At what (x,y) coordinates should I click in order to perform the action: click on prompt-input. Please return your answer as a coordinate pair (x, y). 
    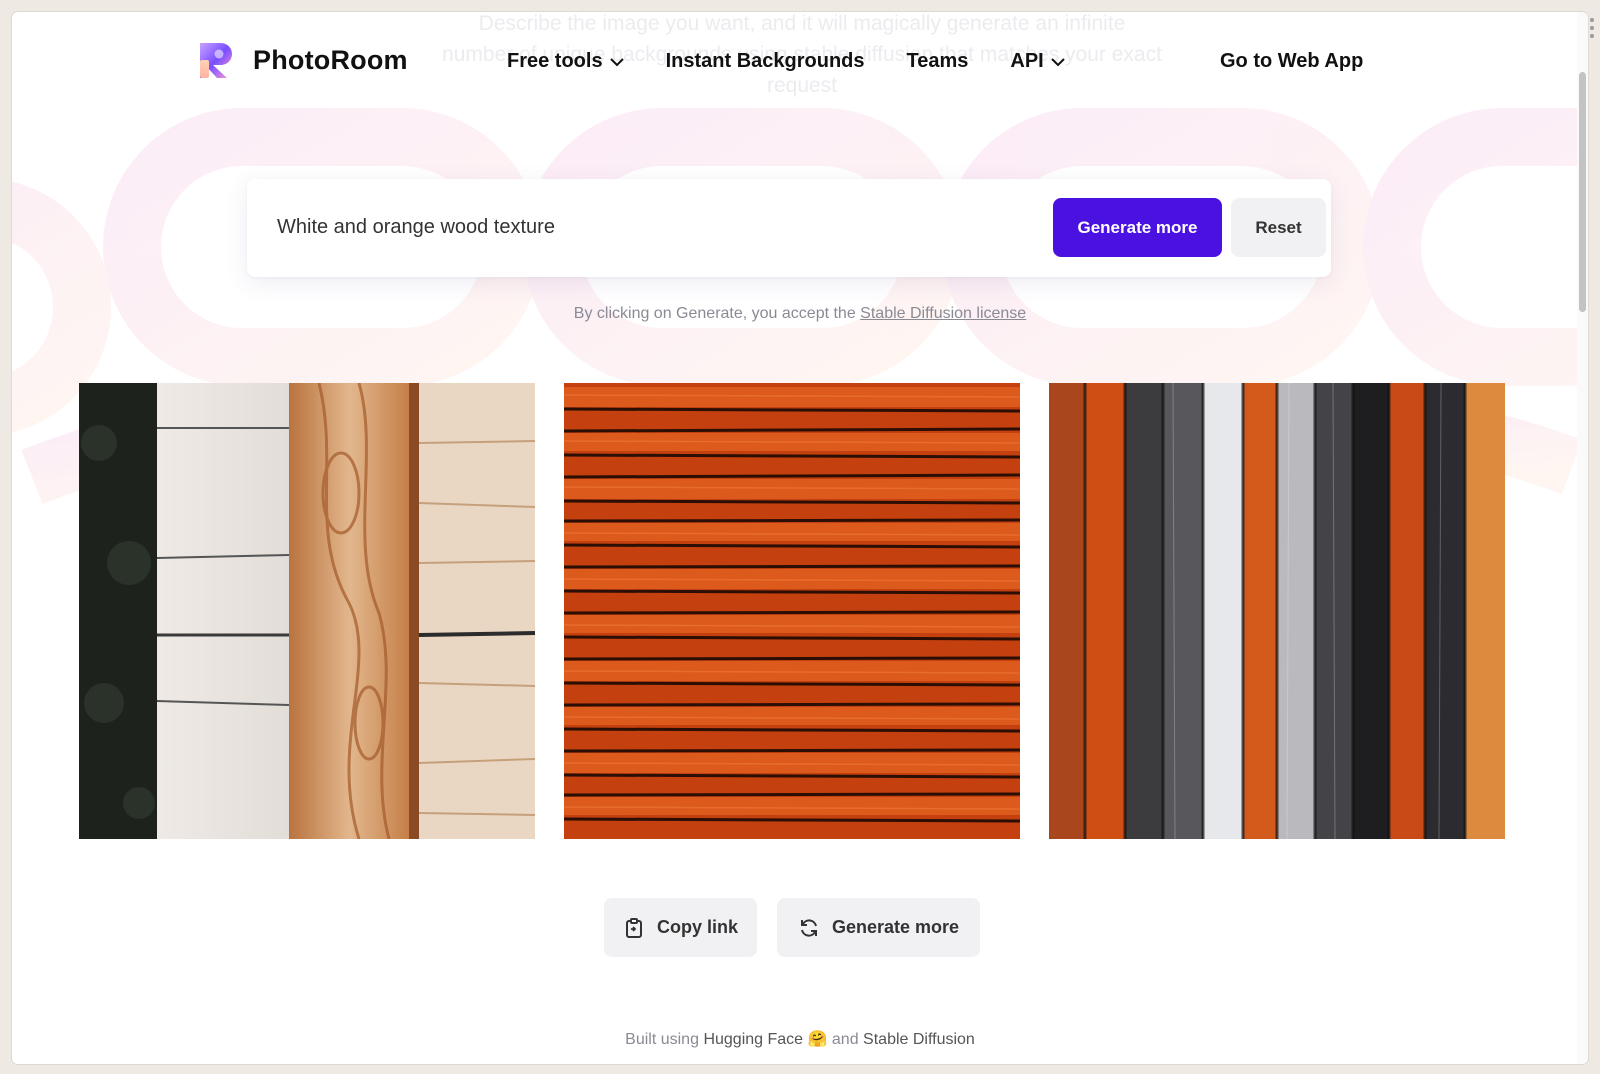
    Looking at the image, I should click on (627, 227).